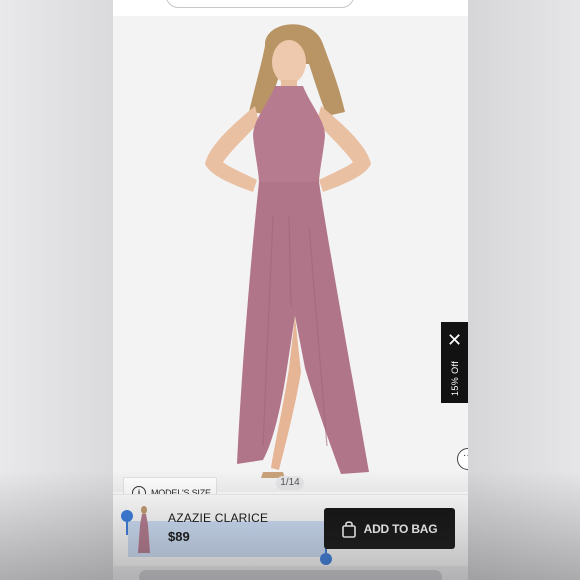 The width and height of the screenshot is (580, 580). I want to click on bag-icon, so click(348, 529).